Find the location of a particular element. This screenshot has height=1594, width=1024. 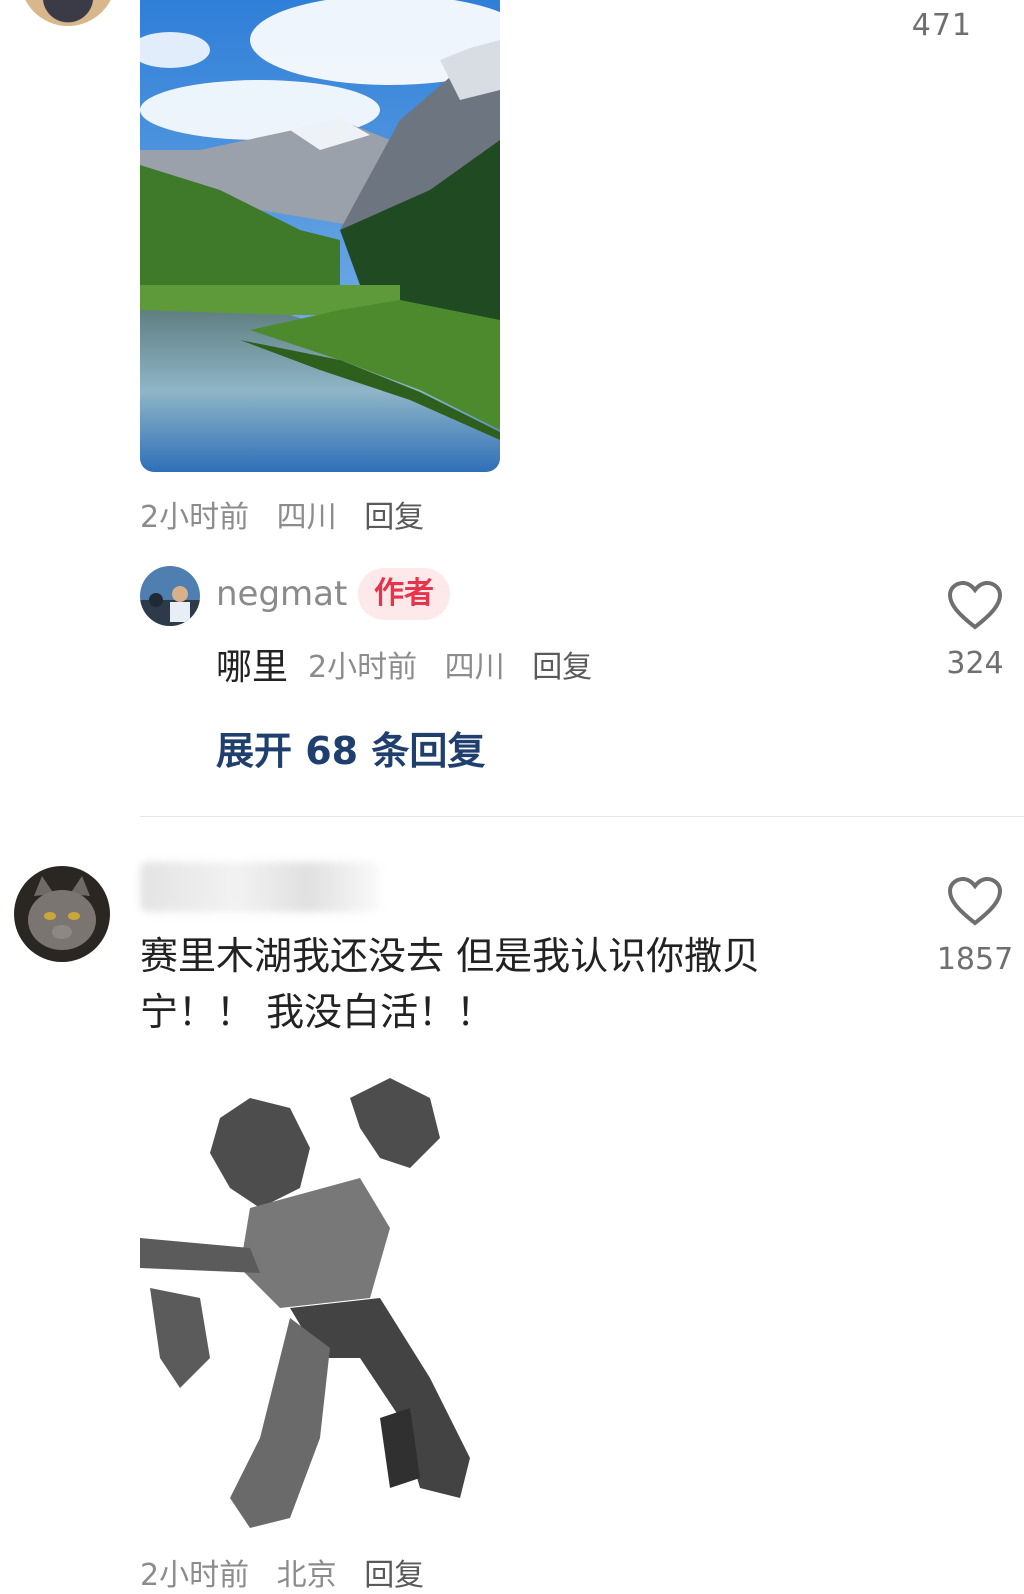

comment-meta: 2小时前 四川 回复 is located at coordinates (282, 514).